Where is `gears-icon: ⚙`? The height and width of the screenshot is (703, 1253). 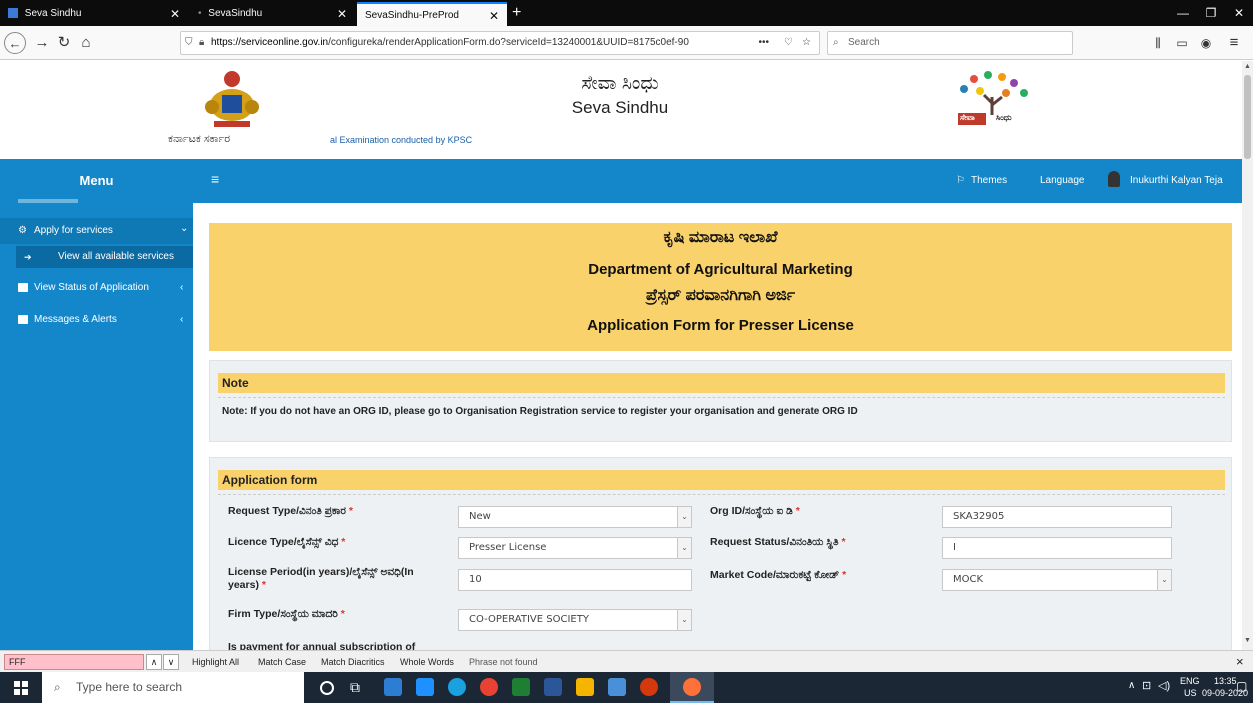 gears-icon: ⚙ is located at coordinates (22, 230).